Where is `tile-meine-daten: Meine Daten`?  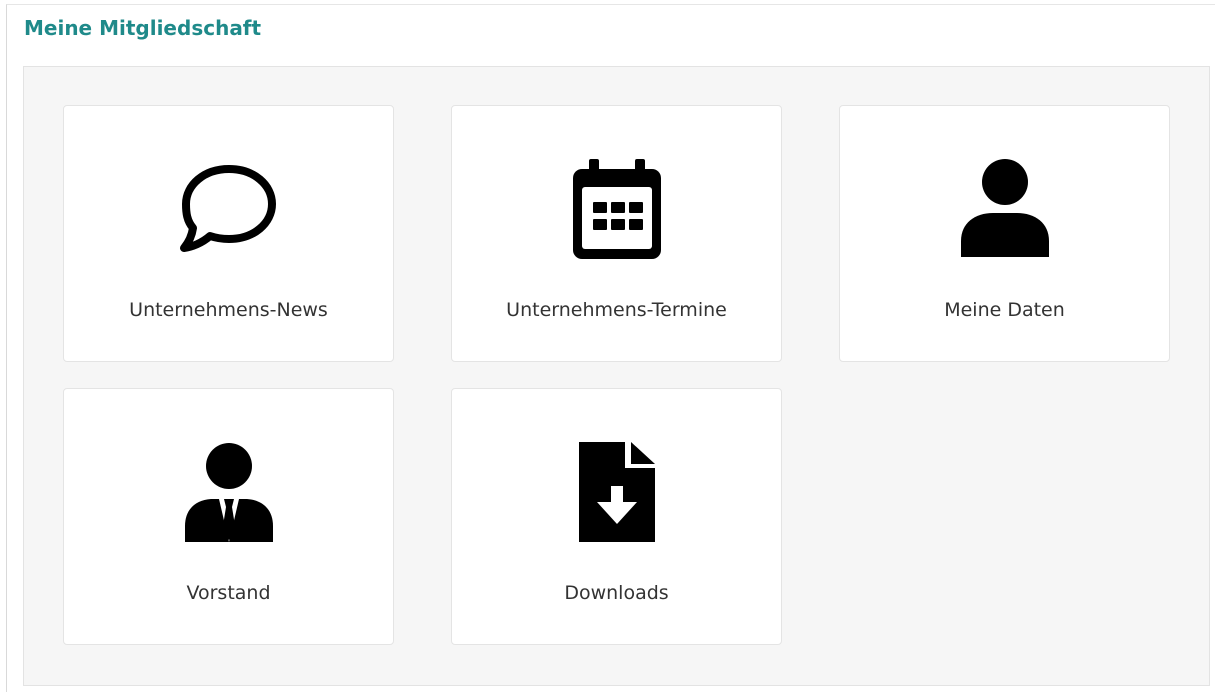
tile-meine-daten: Meine Daten is located at coordinates (1004, 233).